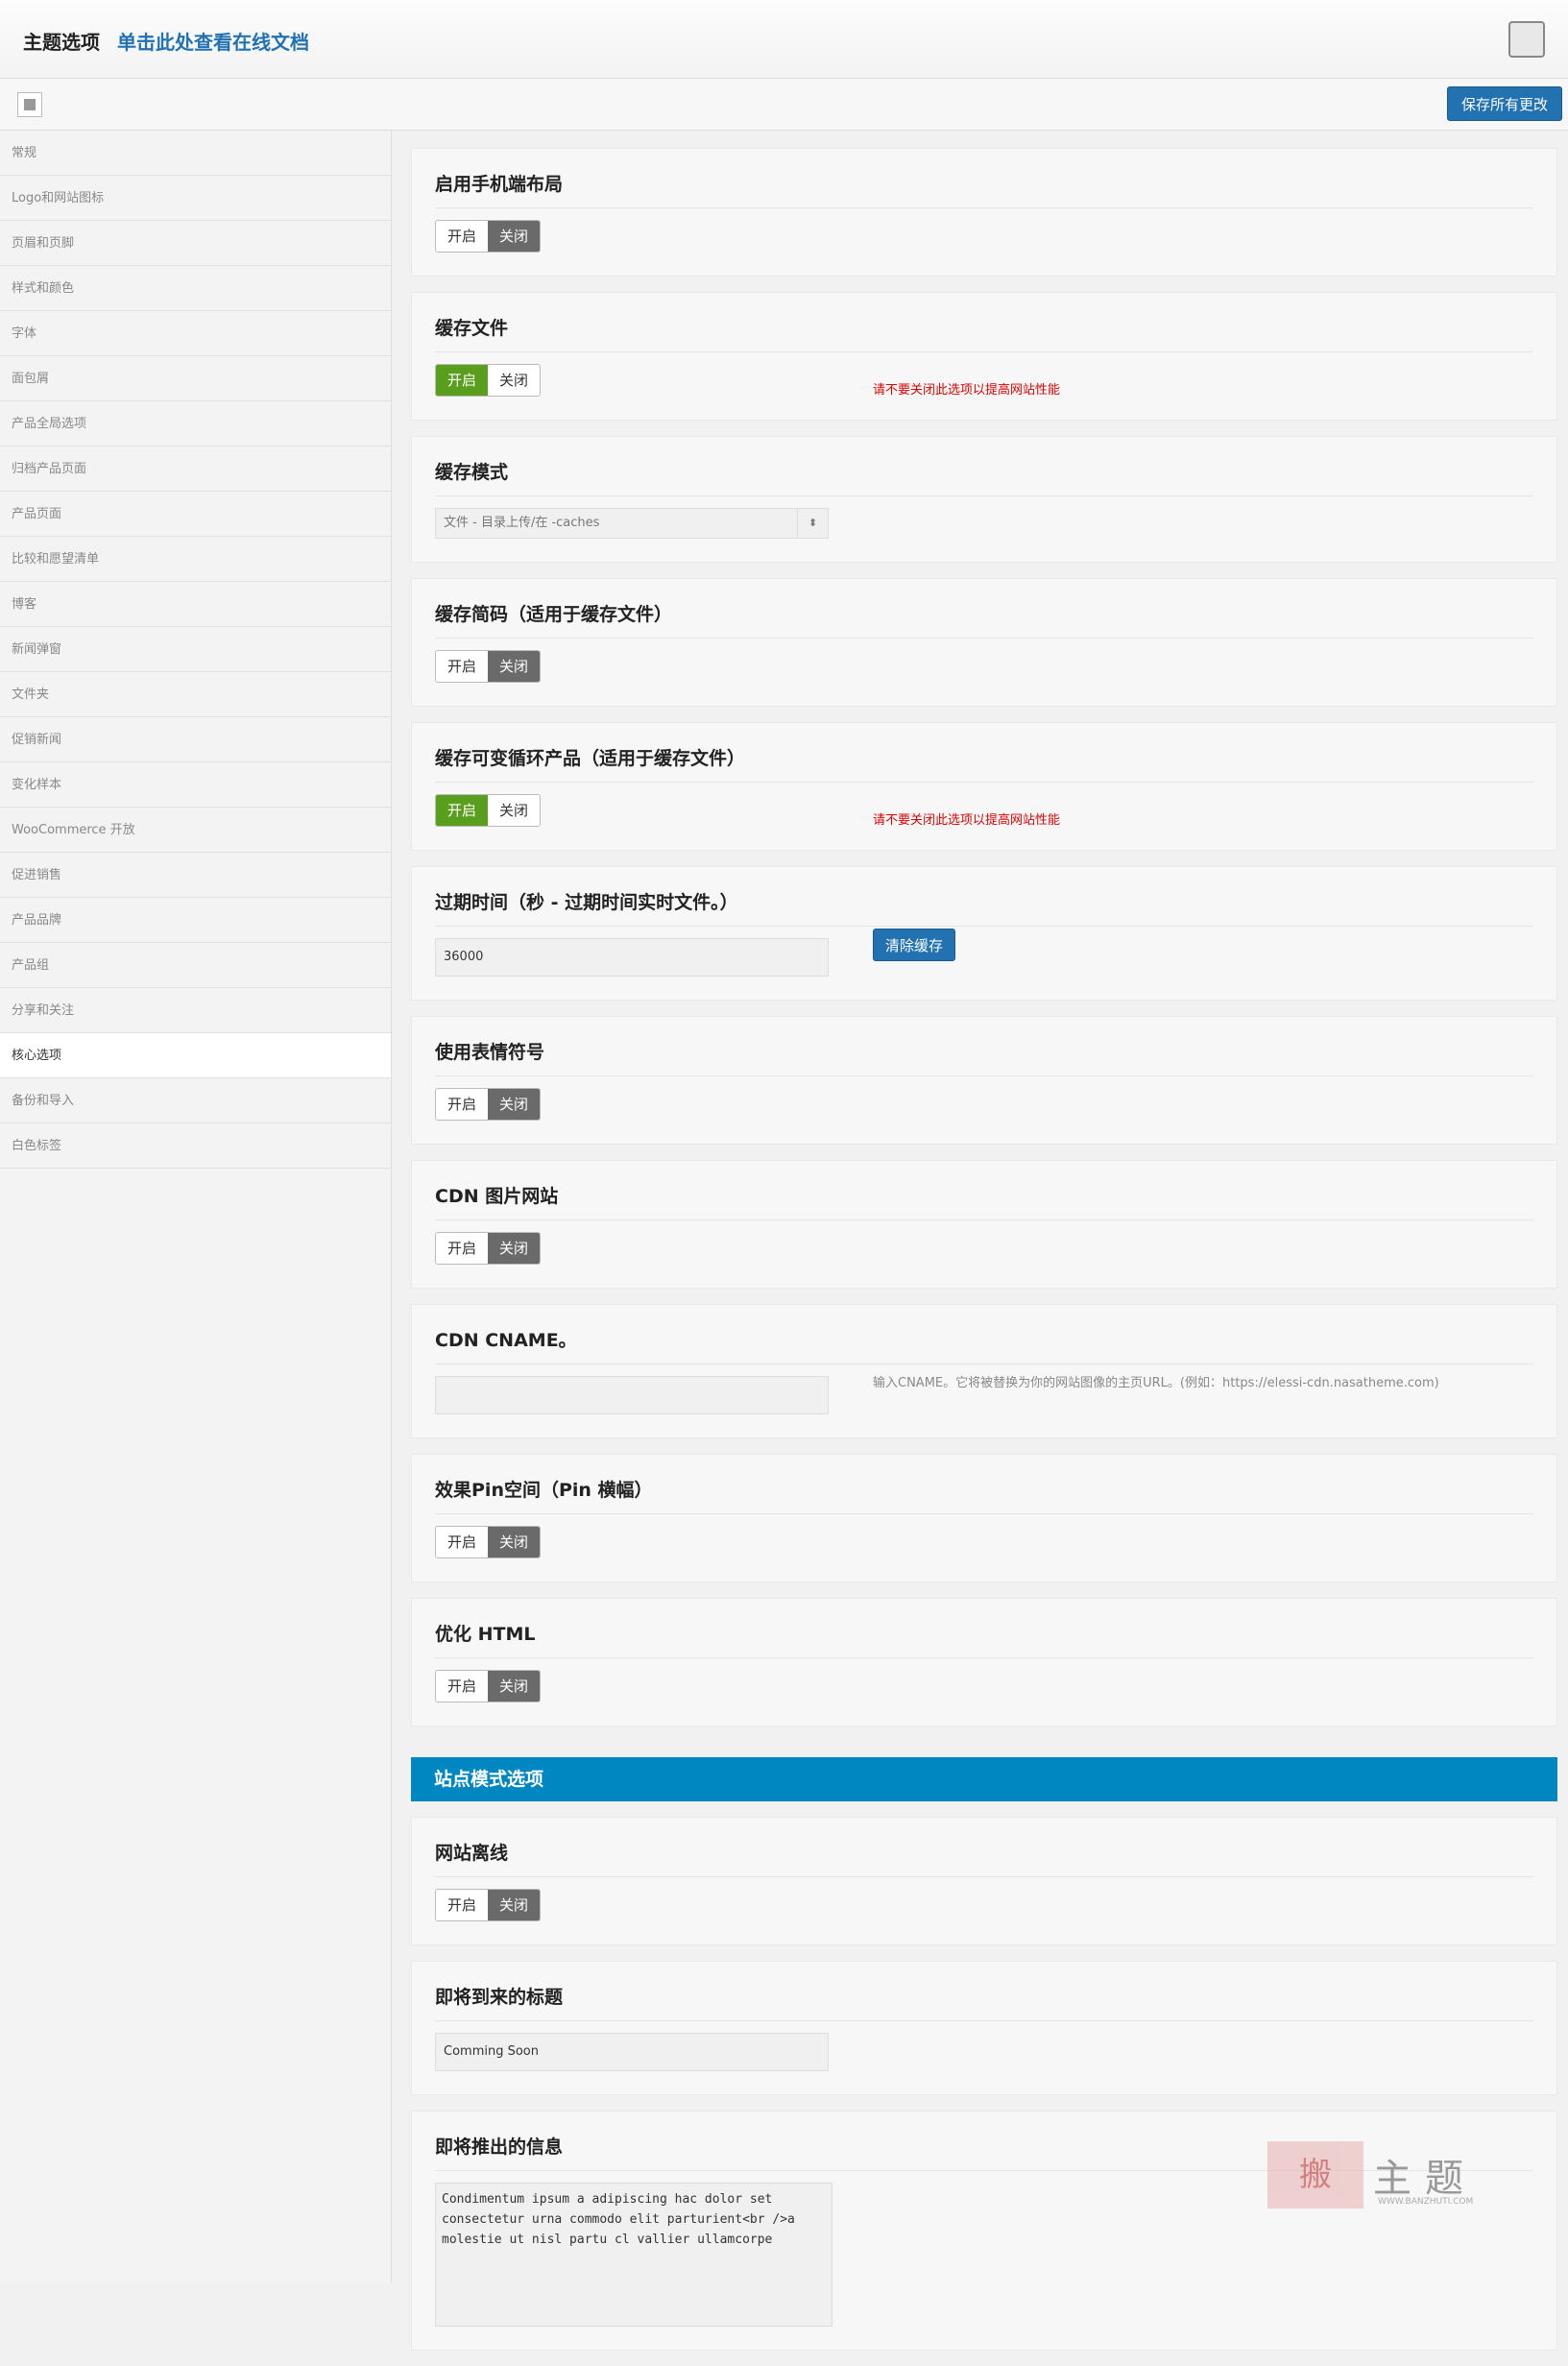 This screenshot has height=2366, width=1568. I want to click on section-title: 使用表情符号, so click(984, 1057).